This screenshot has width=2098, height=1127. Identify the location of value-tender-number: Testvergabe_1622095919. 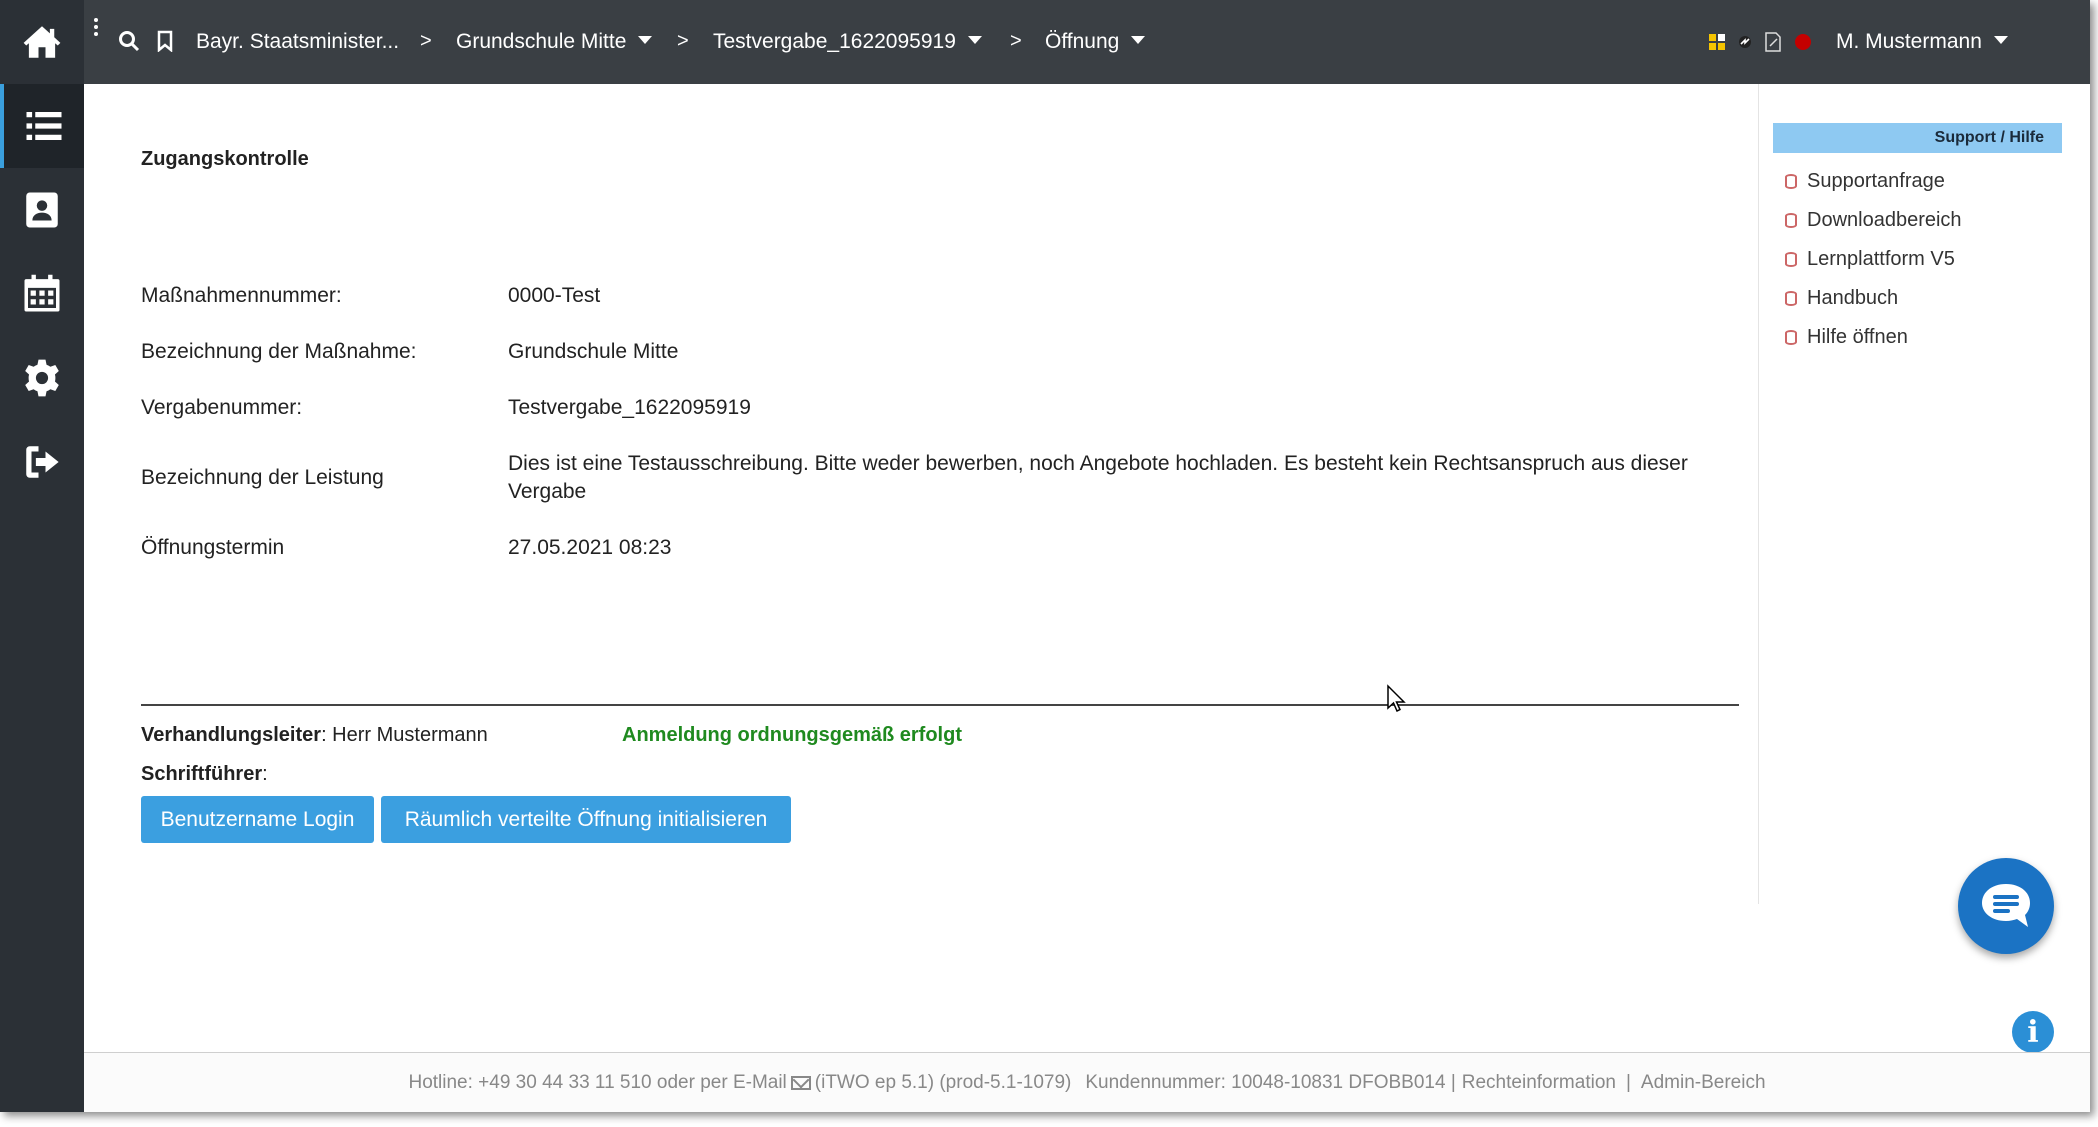
(629, 407).